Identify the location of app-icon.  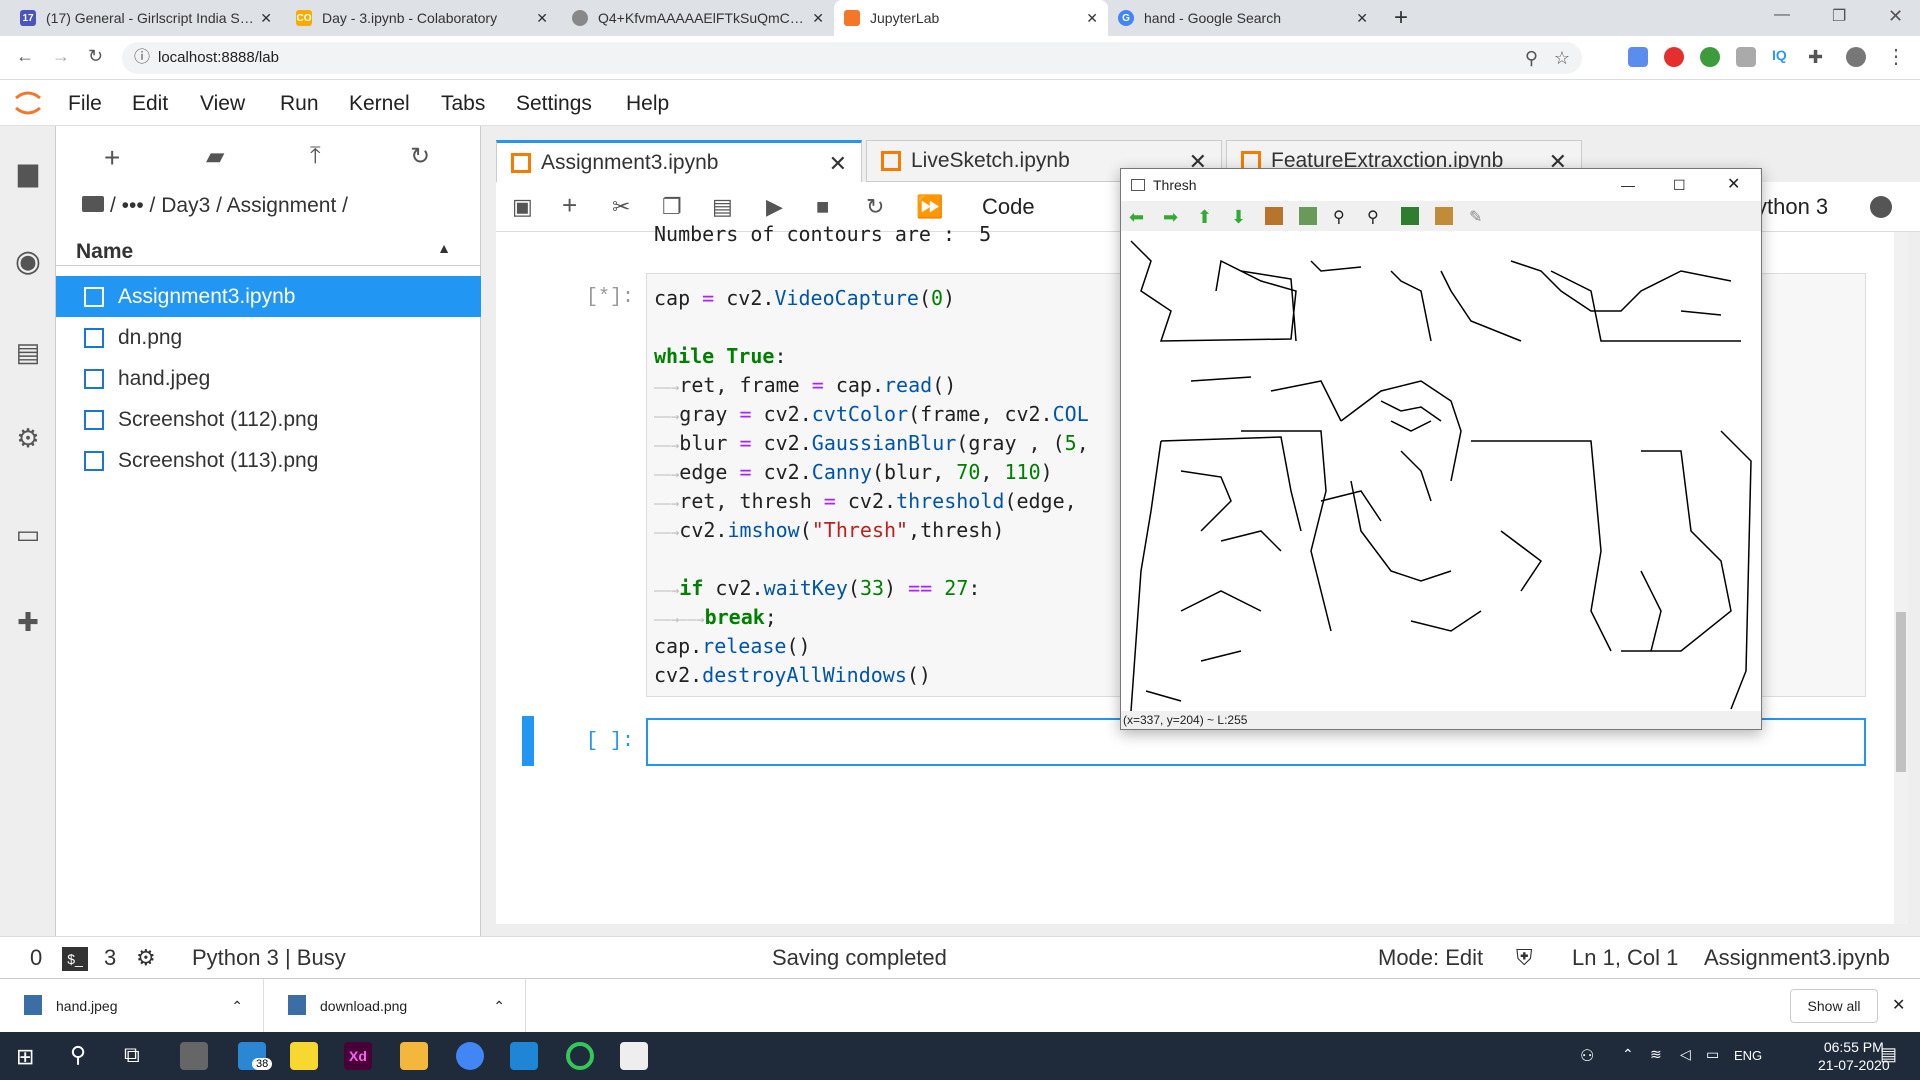
(580, 1056).